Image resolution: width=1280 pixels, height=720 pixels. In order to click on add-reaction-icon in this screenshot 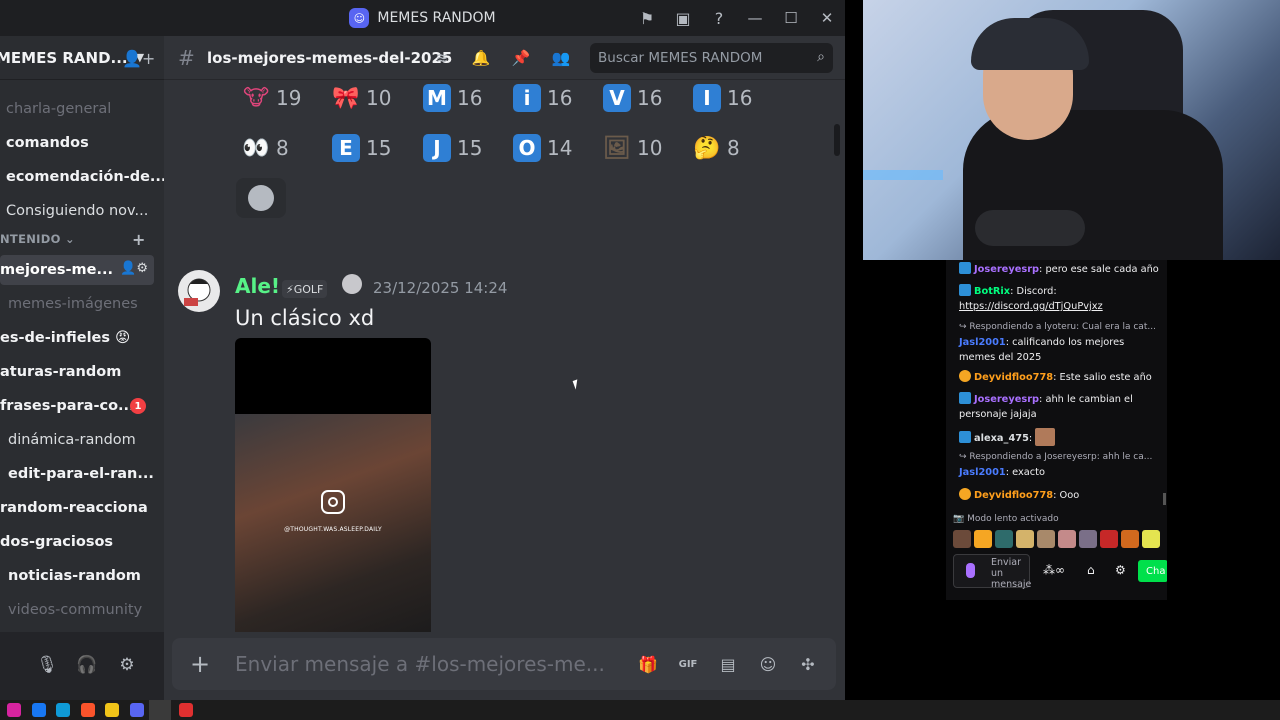, I will do `click(261, 198)`.